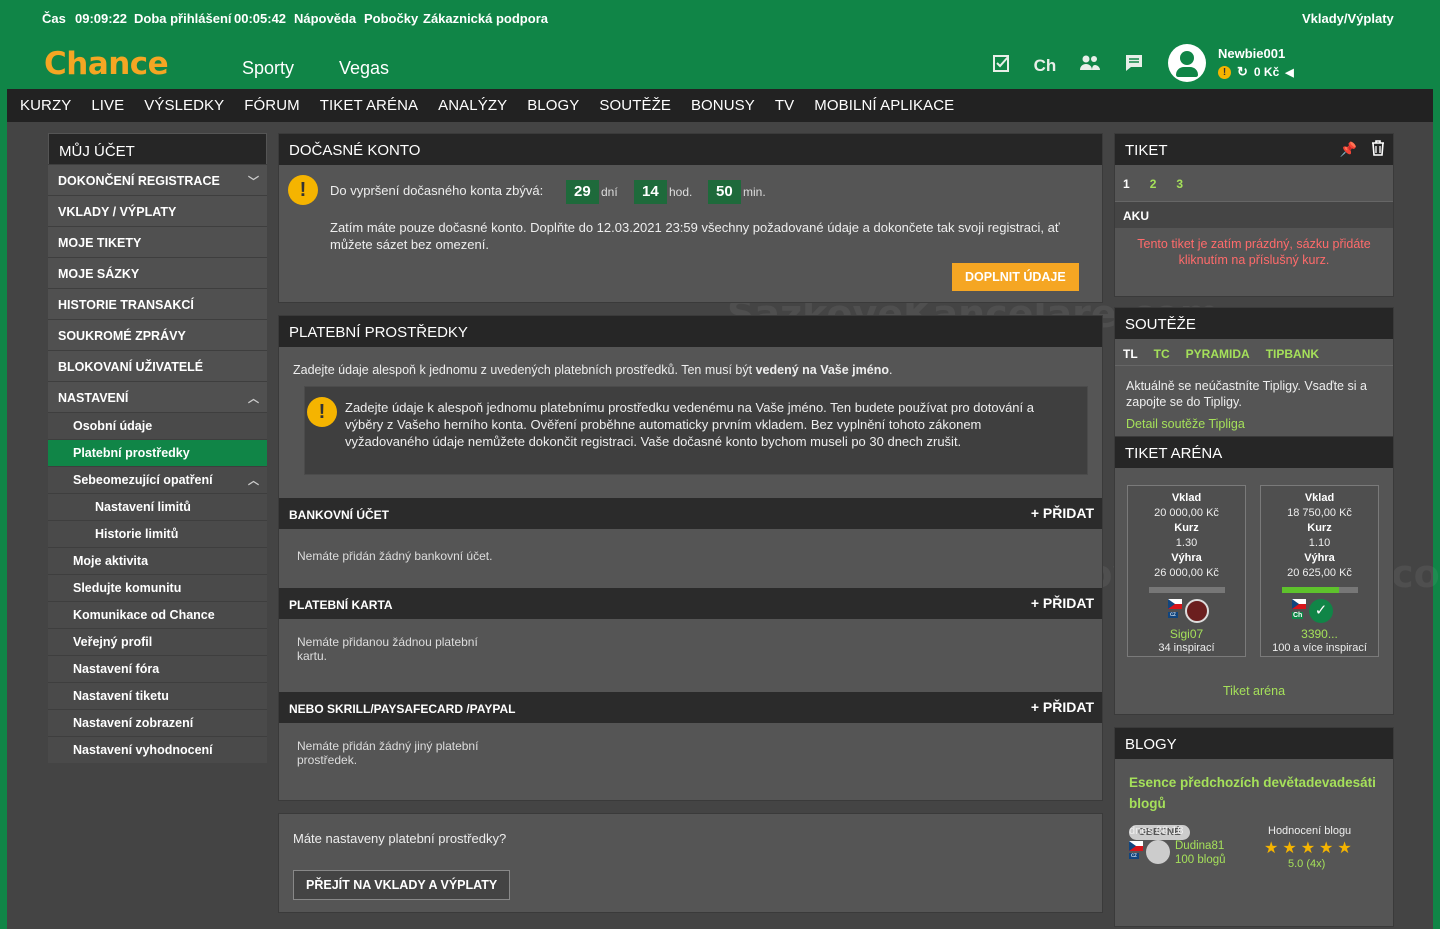 The width and height of the screenshot is (1440, 929). What do you see at coordinates (157, 560) in the screenshot?
I see `sidebar-item-activity: Moje aktivita` at bounding box center [157, 560].